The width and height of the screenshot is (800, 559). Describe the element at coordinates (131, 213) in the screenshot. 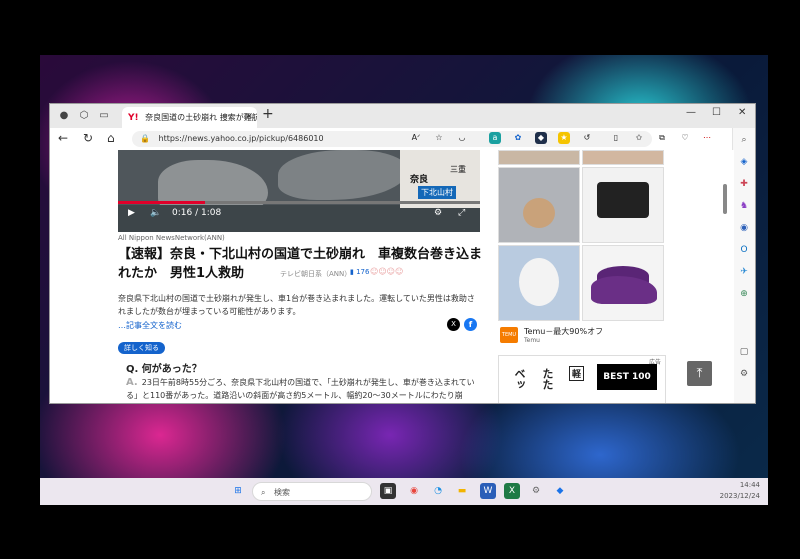

I see `play-icon: ▶` at that location.